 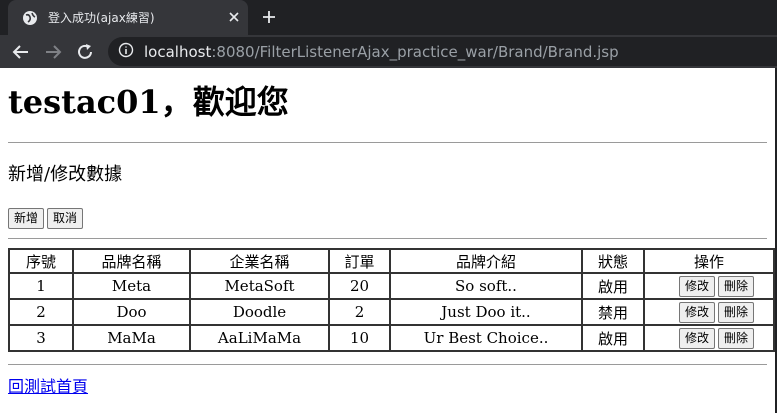 I want to click on header-intro: 品牌介紹, so click(x=486, y=261).